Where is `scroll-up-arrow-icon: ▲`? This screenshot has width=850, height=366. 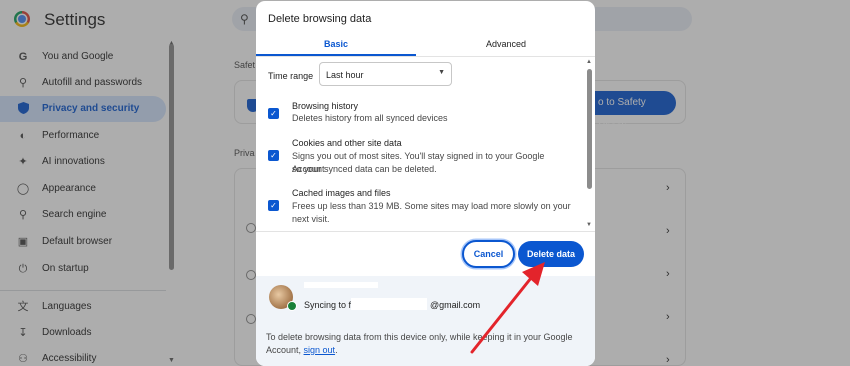
scroll-up-arrow-icon: ▲ is located at coordinates (589, 62).